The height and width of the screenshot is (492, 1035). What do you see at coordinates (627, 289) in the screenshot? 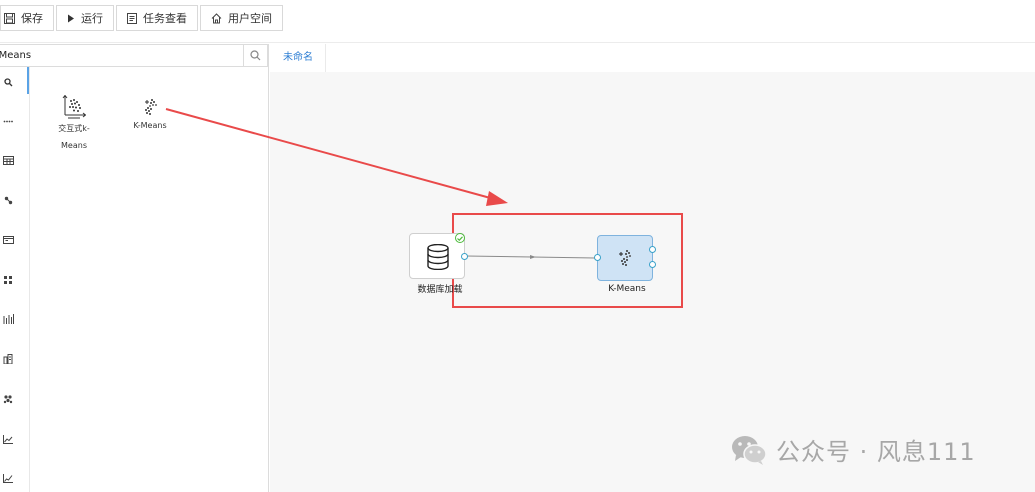
I see `node-label: K-Means` at bounding box center [627, 289].